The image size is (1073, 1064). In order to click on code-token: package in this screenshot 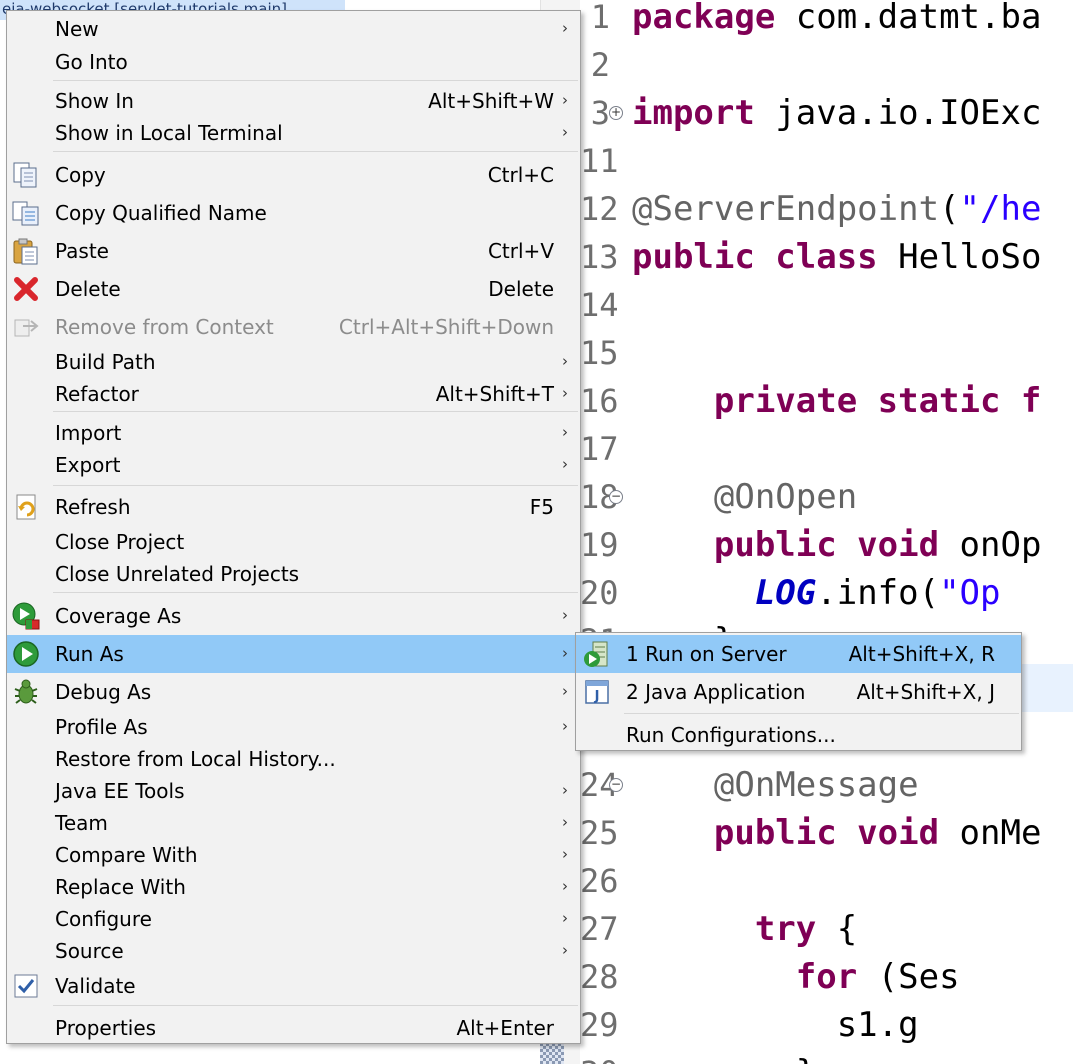, I will do `click(704, 18)`.